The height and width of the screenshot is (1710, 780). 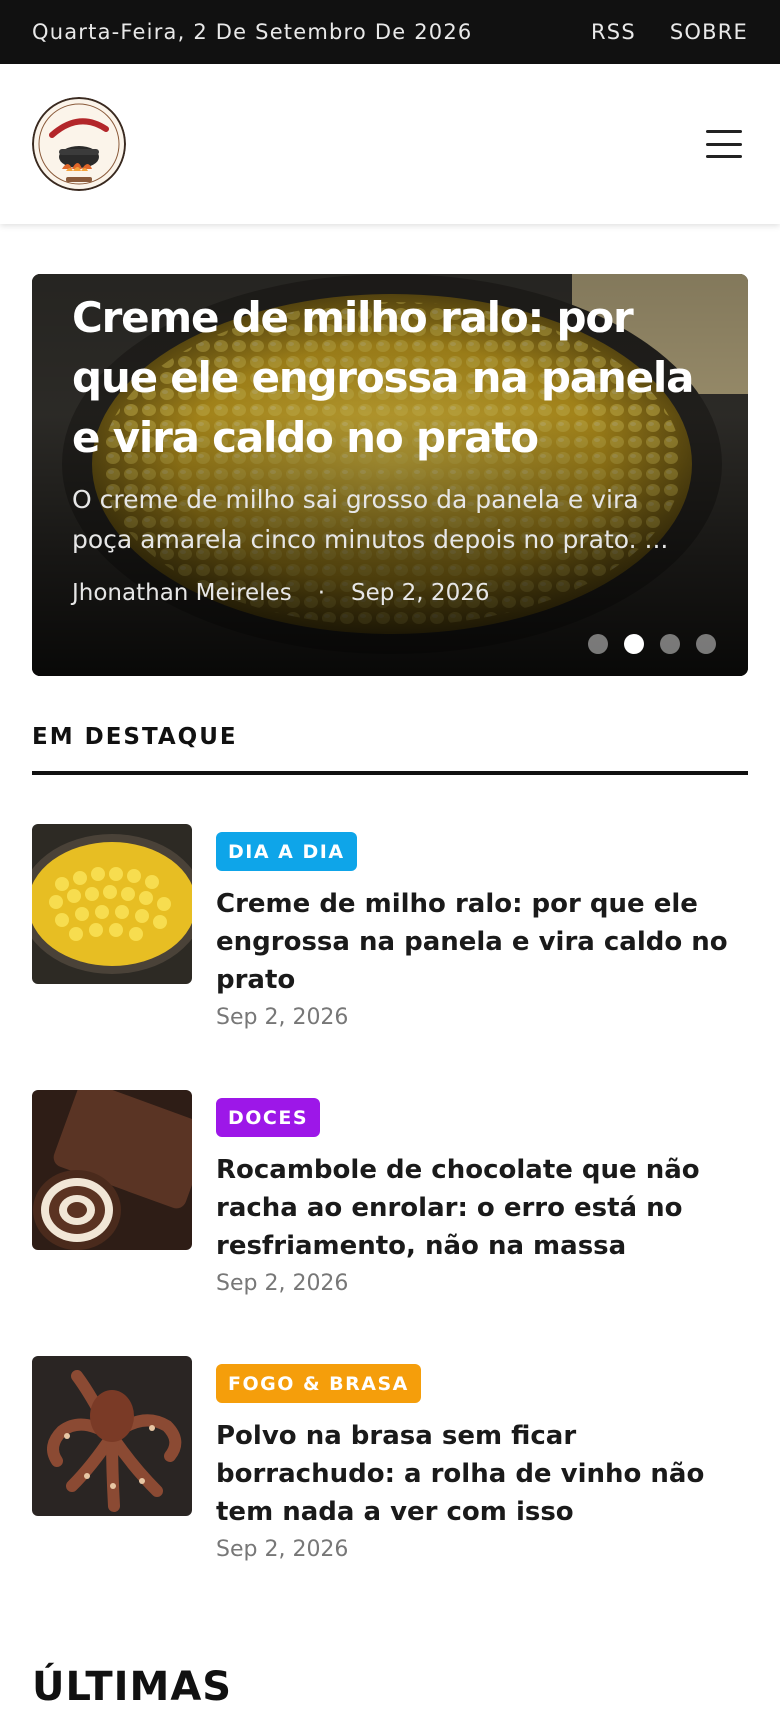 I want to click on top-links: RSS SOBRE, so click(x=669, y=32).